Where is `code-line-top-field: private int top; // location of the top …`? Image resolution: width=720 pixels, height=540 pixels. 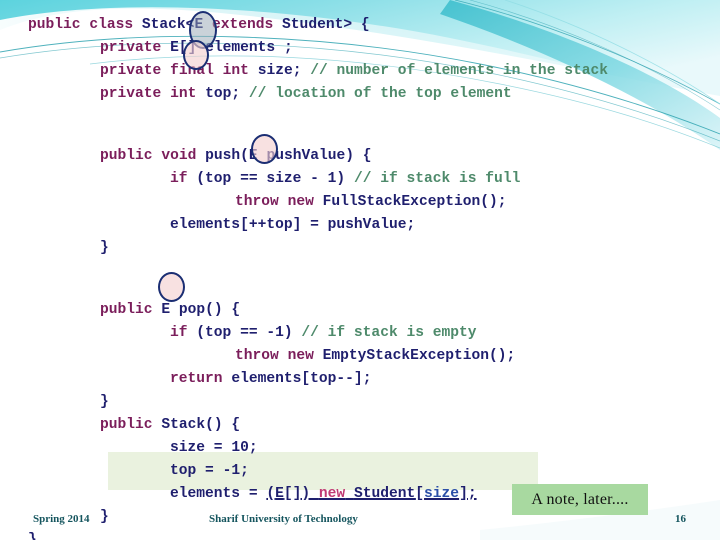 code-line-top-field: private int top; // location of the top … is located at coordinates (306, 94).